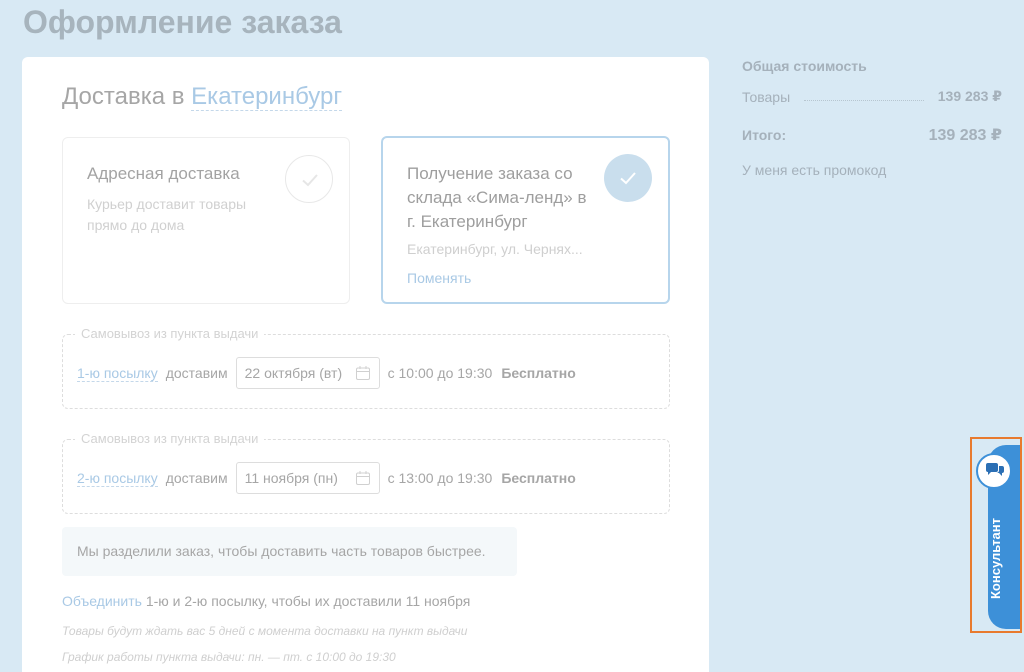 The height and width of the screenshot is (672, 1024). I want to click on option-subtitle: Курьер доставит товары прямо до дома, so click(167, 214).